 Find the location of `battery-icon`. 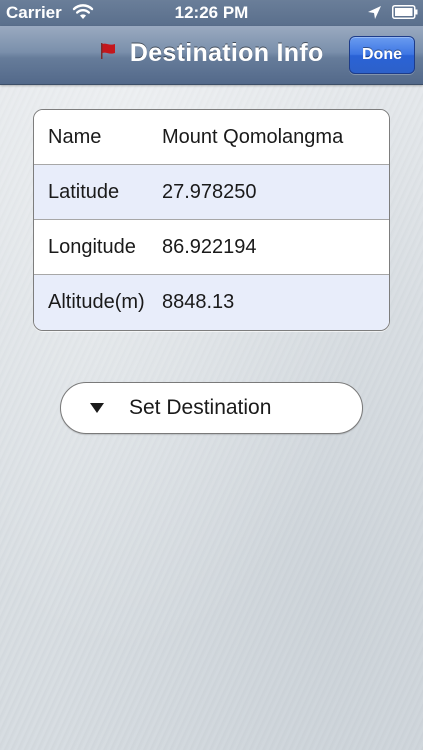

battery-icon is located at coordinates (405, 12).